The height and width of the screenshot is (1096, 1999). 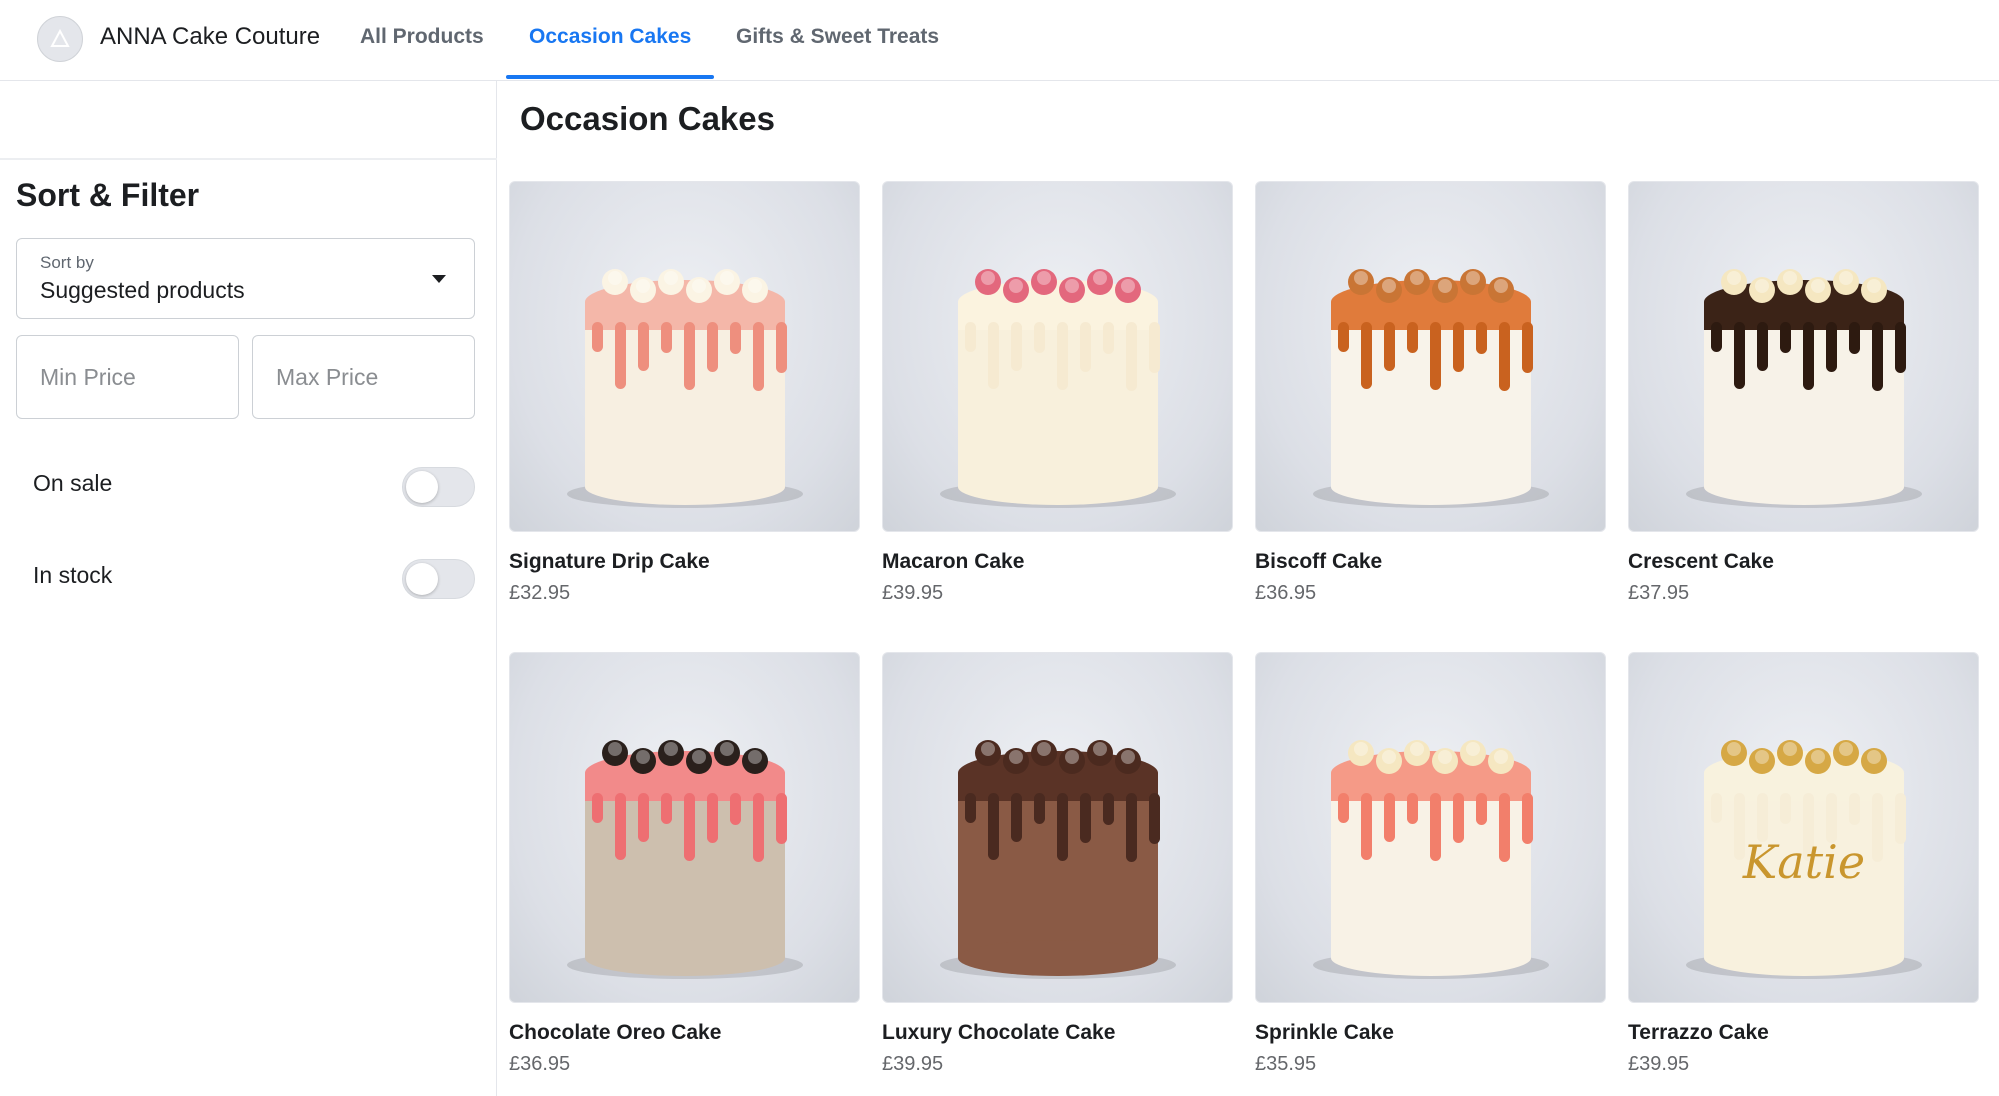 I want to click on product-card: Signature Drip Cake £32.95, so click(x=684, y=401).